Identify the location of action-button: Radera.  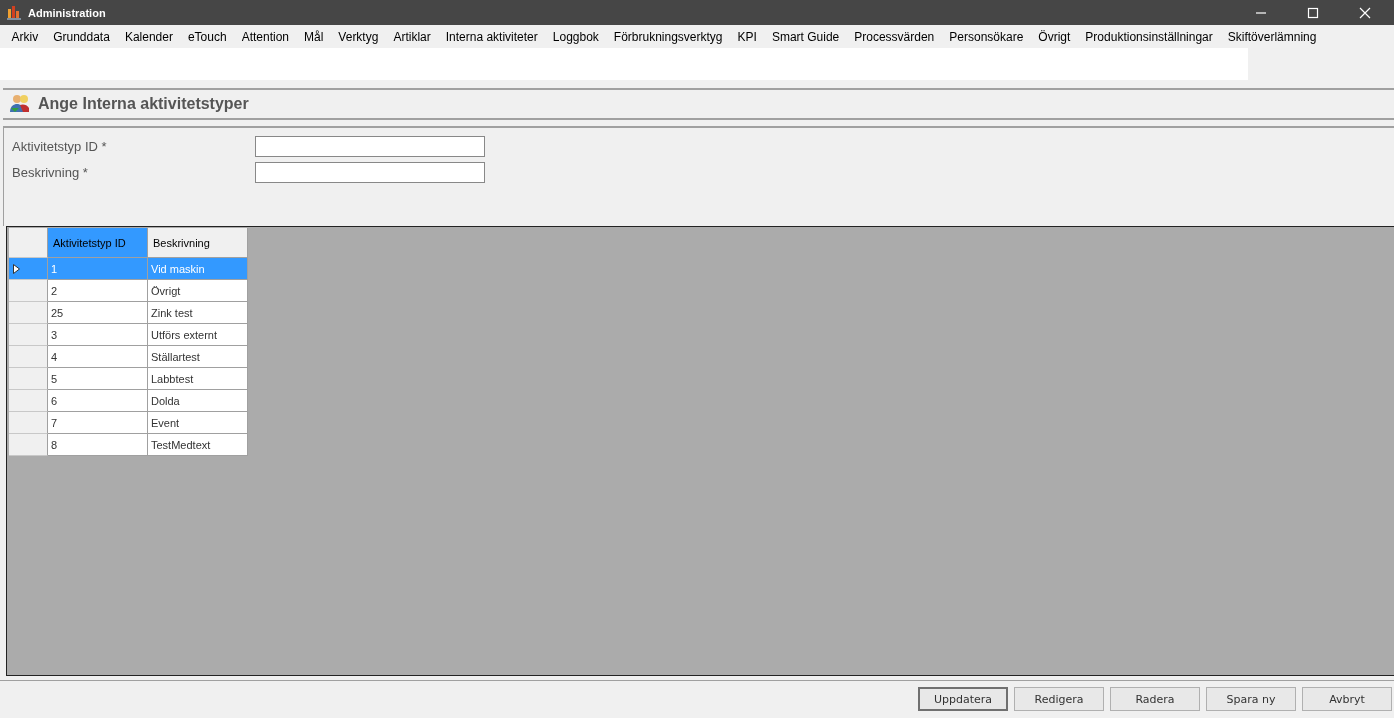
(1155, 699).